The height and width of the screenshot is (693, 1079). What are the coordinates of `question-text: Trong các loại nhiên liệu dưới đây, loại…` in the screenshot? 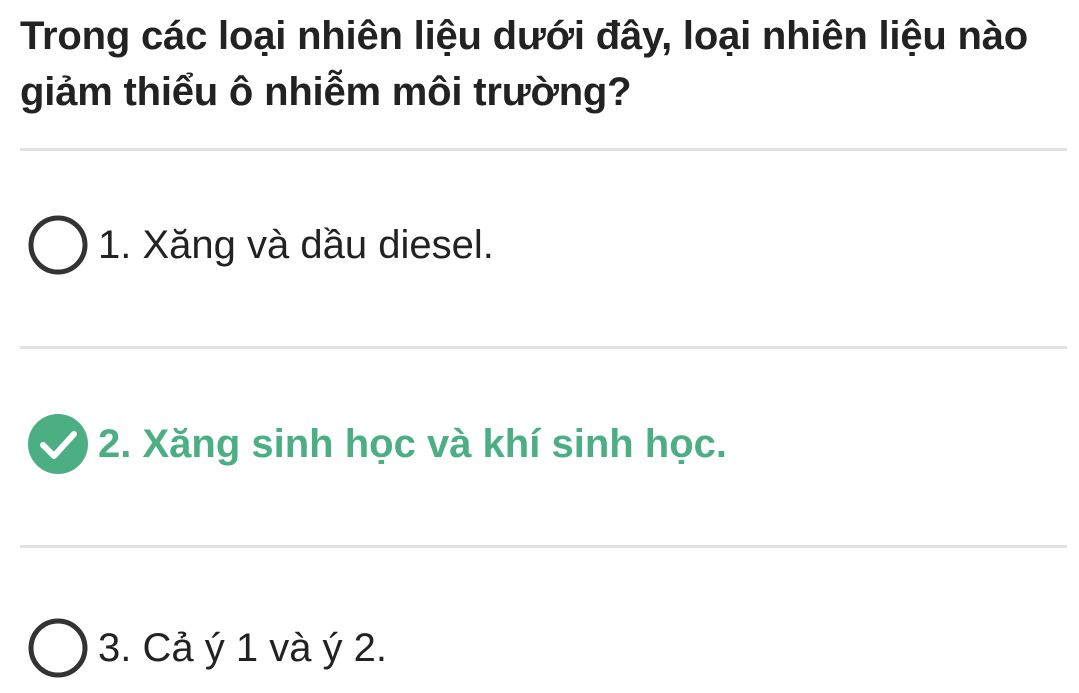 It's located at (524, 64).